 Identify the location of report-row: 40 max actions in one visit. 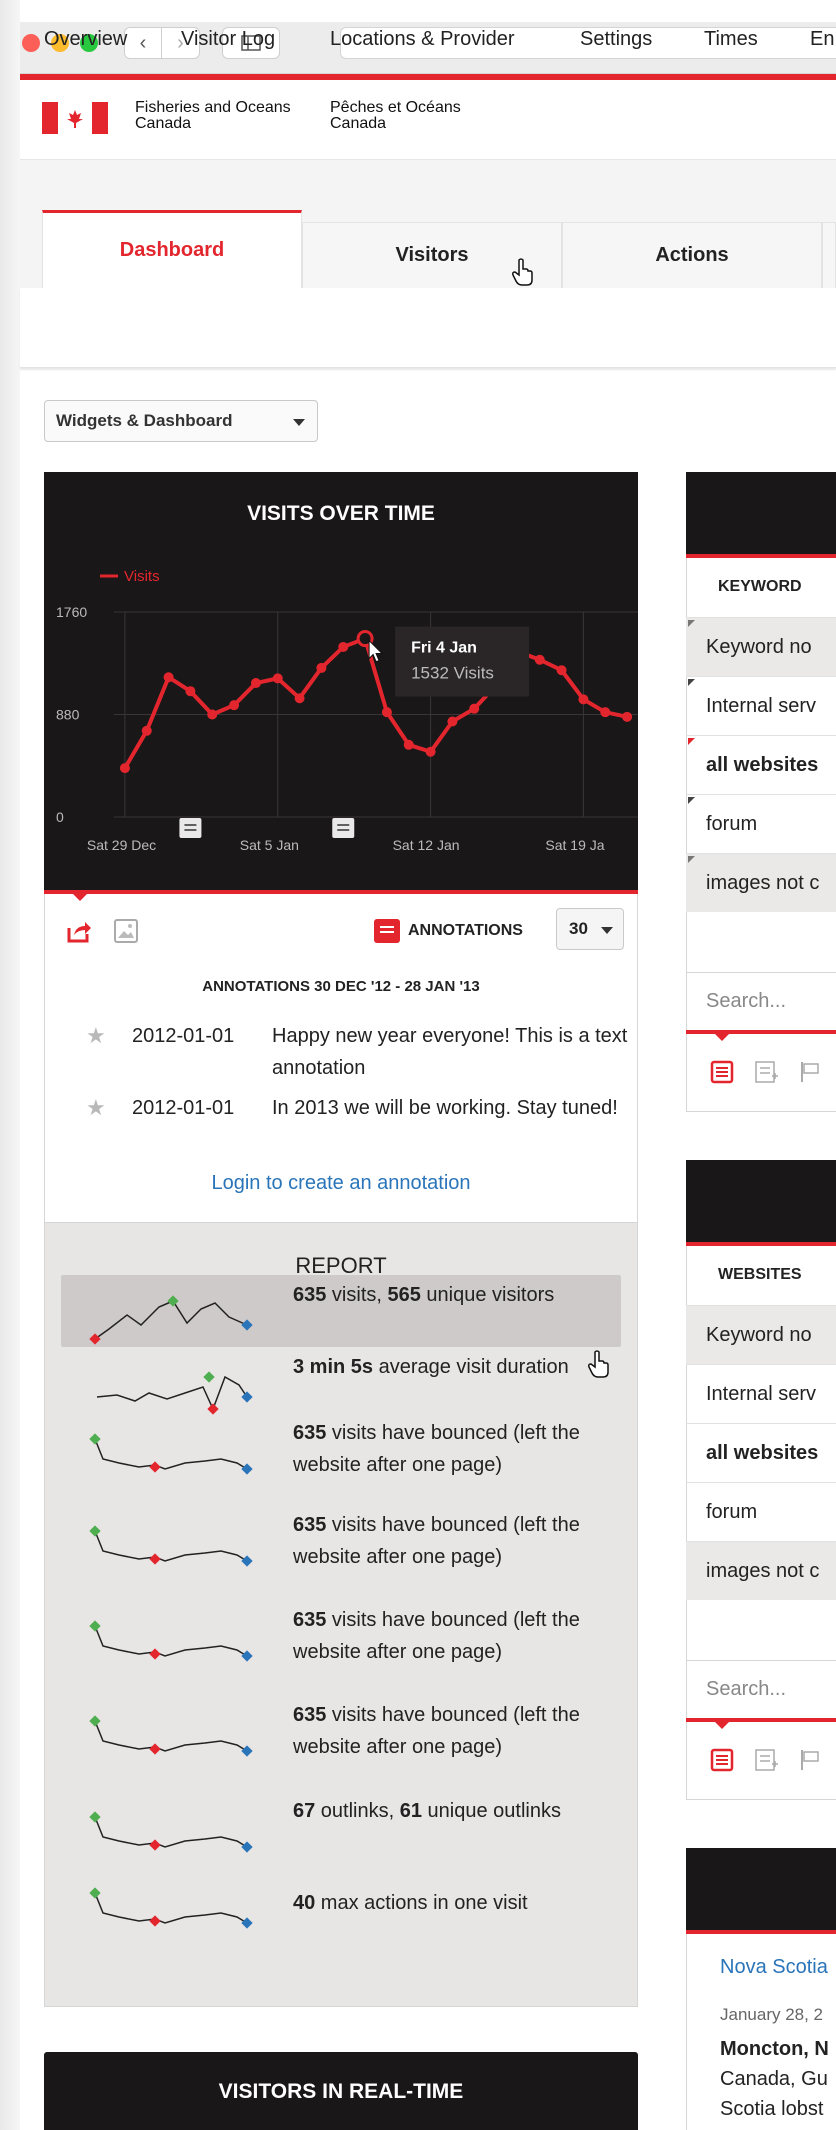
(341, 1903).